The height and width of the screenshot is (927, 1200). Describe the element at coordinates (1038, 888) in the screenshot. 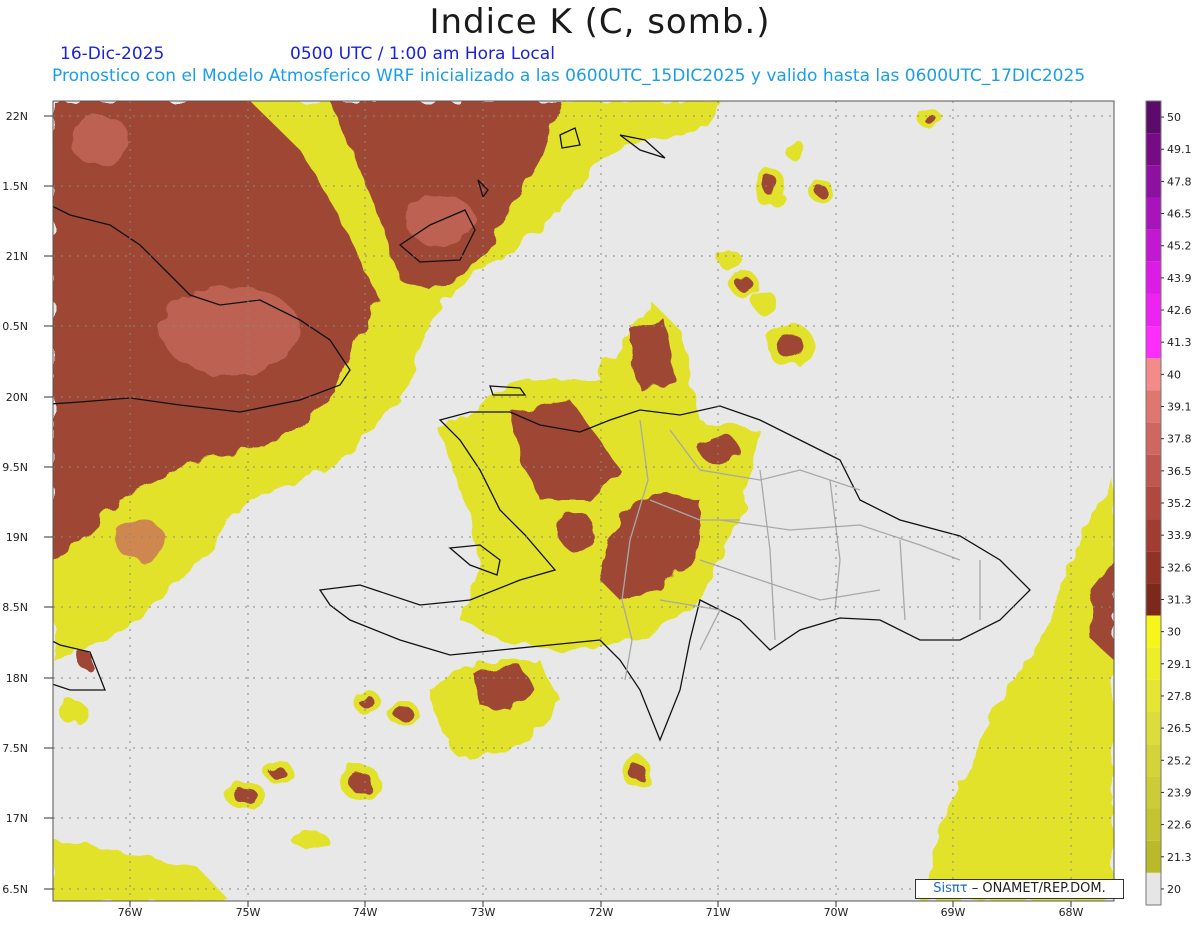

I see `credit-agency: – ONAMET/REP.DOM.` at that location.